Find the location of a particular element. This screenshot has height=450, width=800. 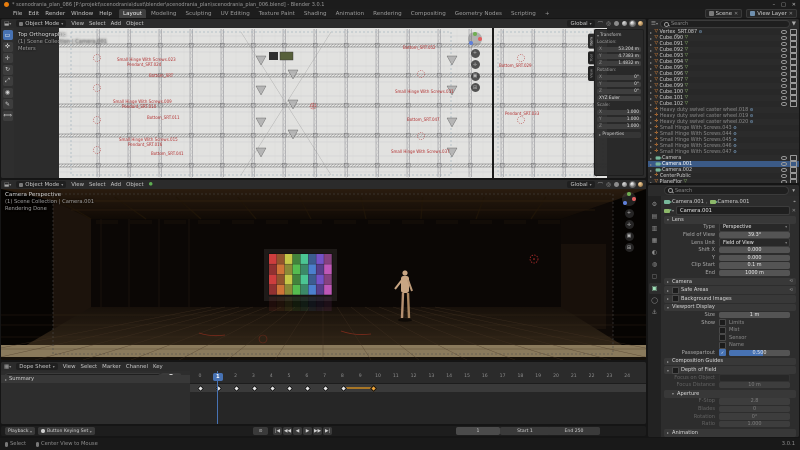

properties-tab-scene: ◐ is located at coordinates (655, 252).